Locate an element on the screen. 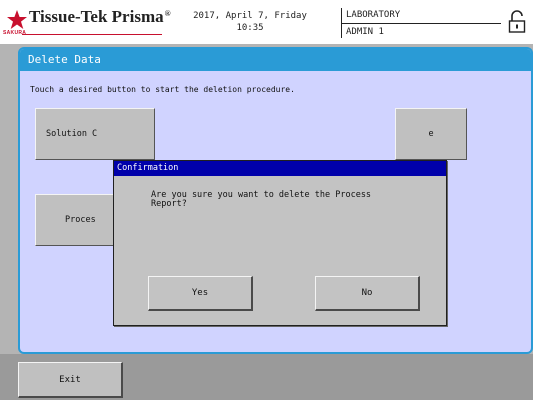  page-title: Delete Data is located at coordinates (275, 60).